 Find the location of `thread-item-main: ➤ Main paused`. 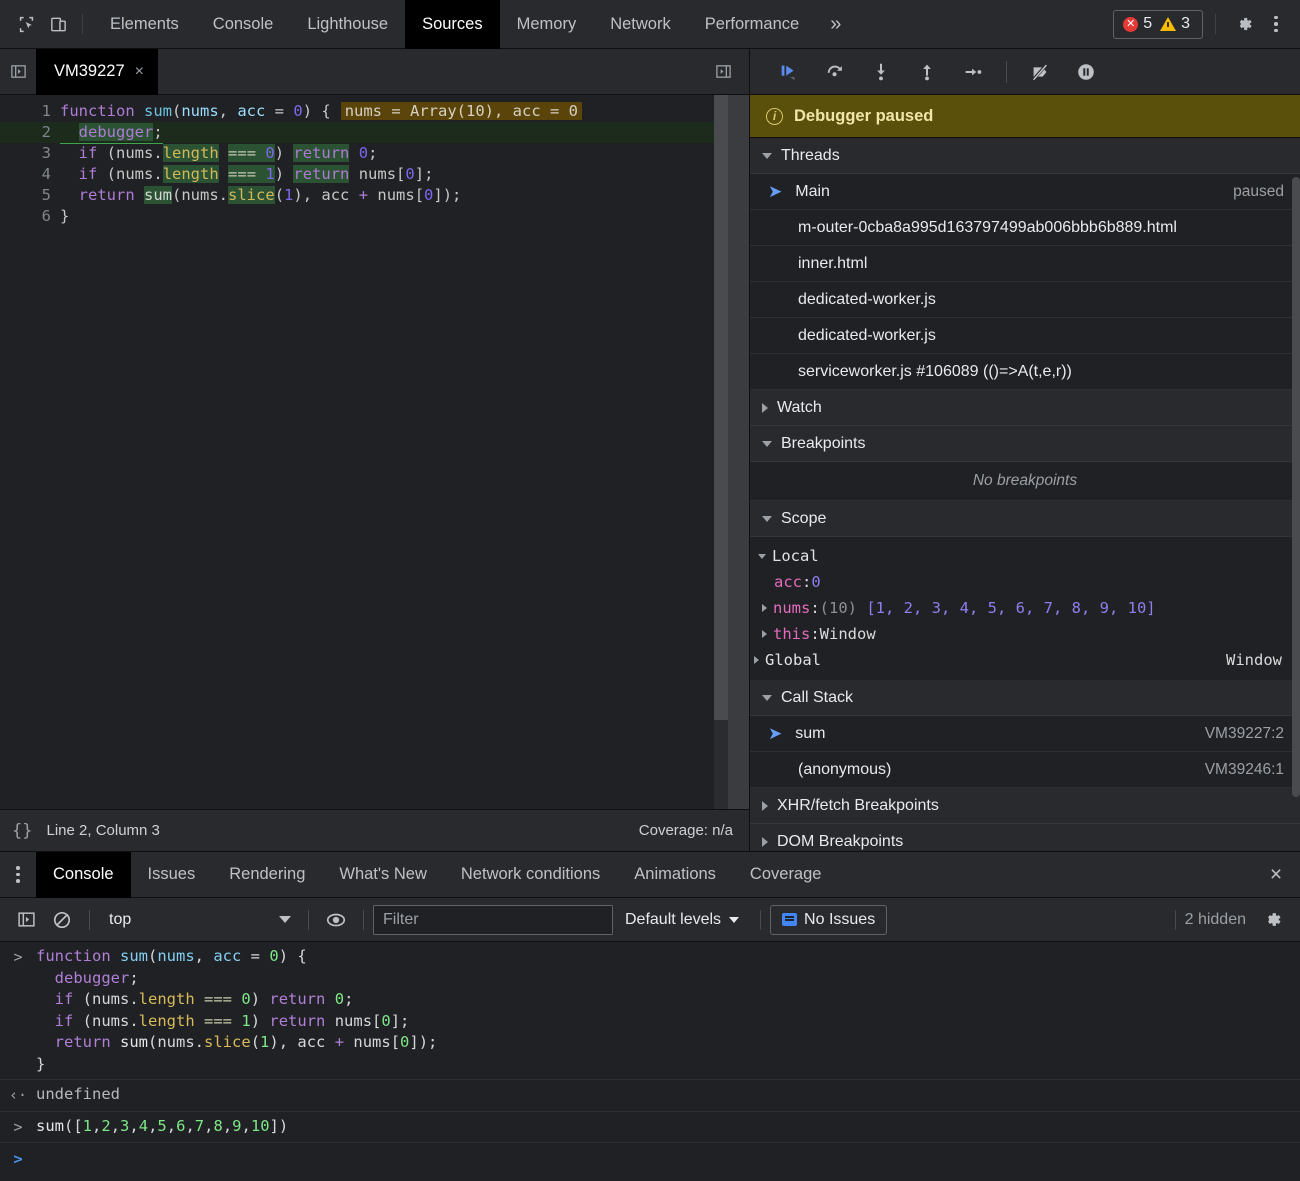

thread-item-main: ➤ Main paused is located at coordinates (1025, 192).